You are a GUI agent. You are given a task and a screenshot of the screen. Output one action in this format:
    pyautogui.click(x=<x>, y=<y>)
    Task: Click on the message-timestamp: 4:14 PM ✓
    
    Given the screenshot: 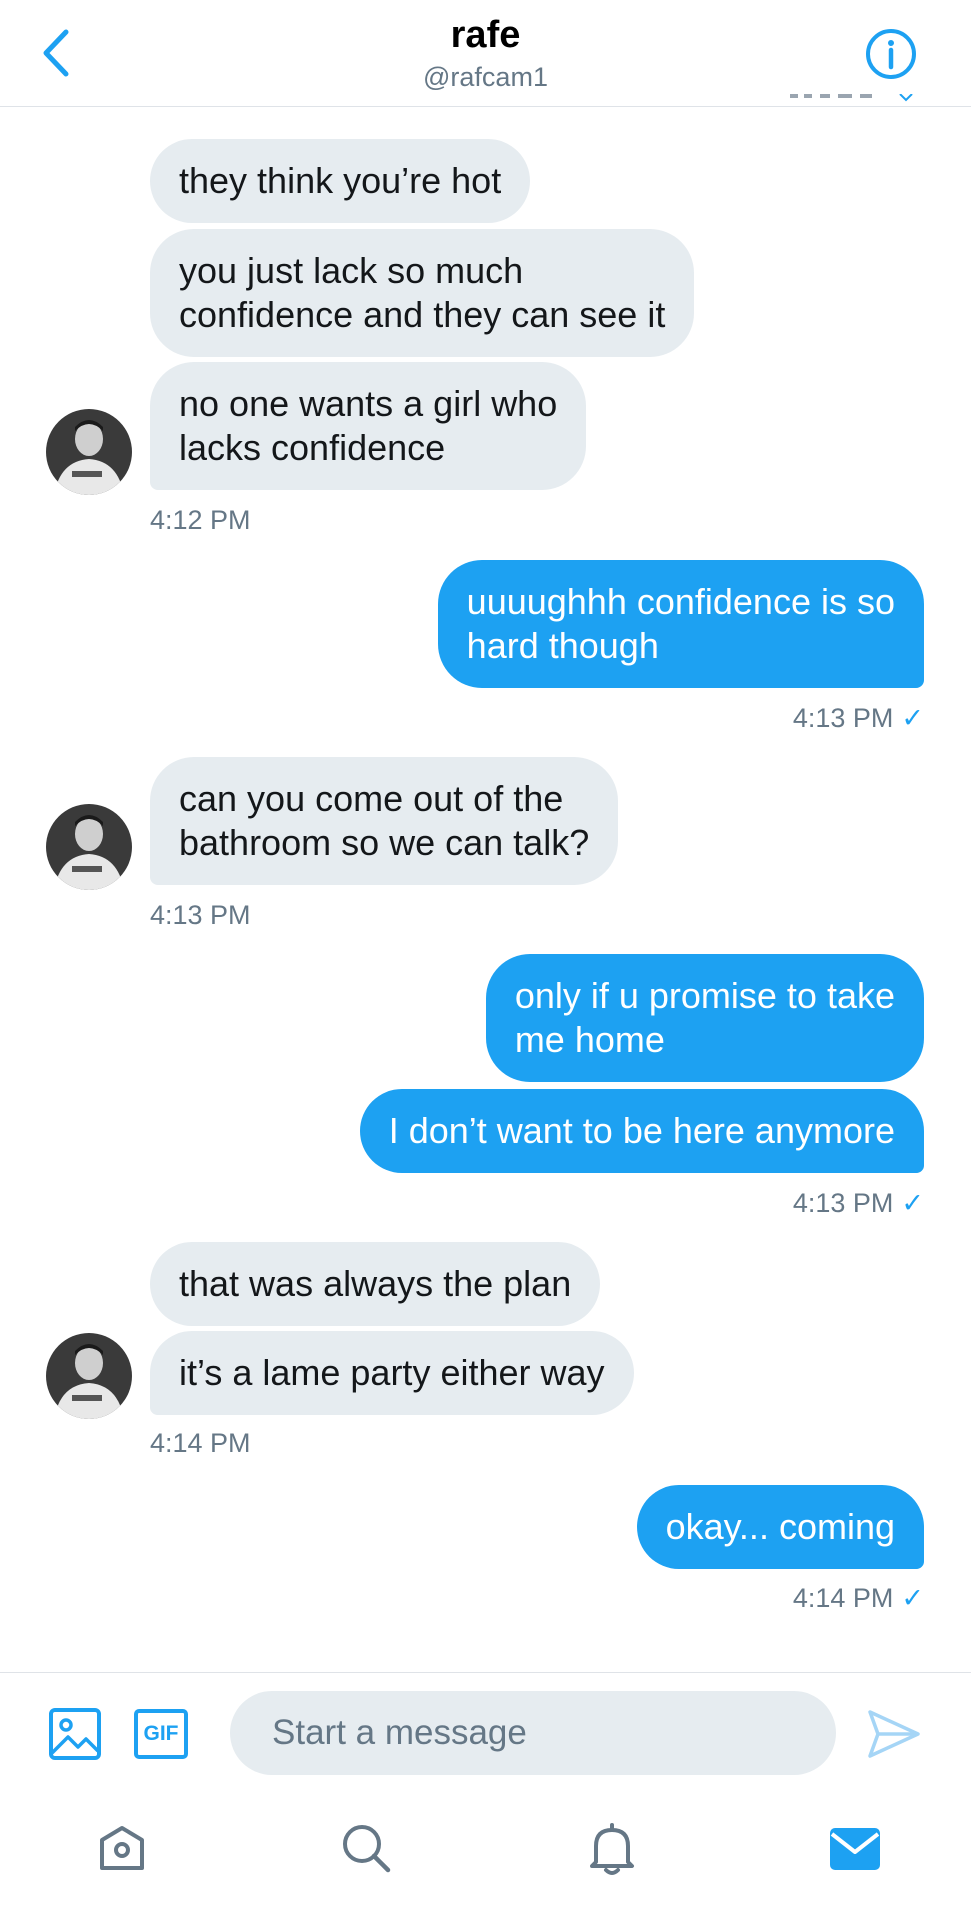 What is the action you would take?
    pyautogui.click(x=858, y=1598)
    